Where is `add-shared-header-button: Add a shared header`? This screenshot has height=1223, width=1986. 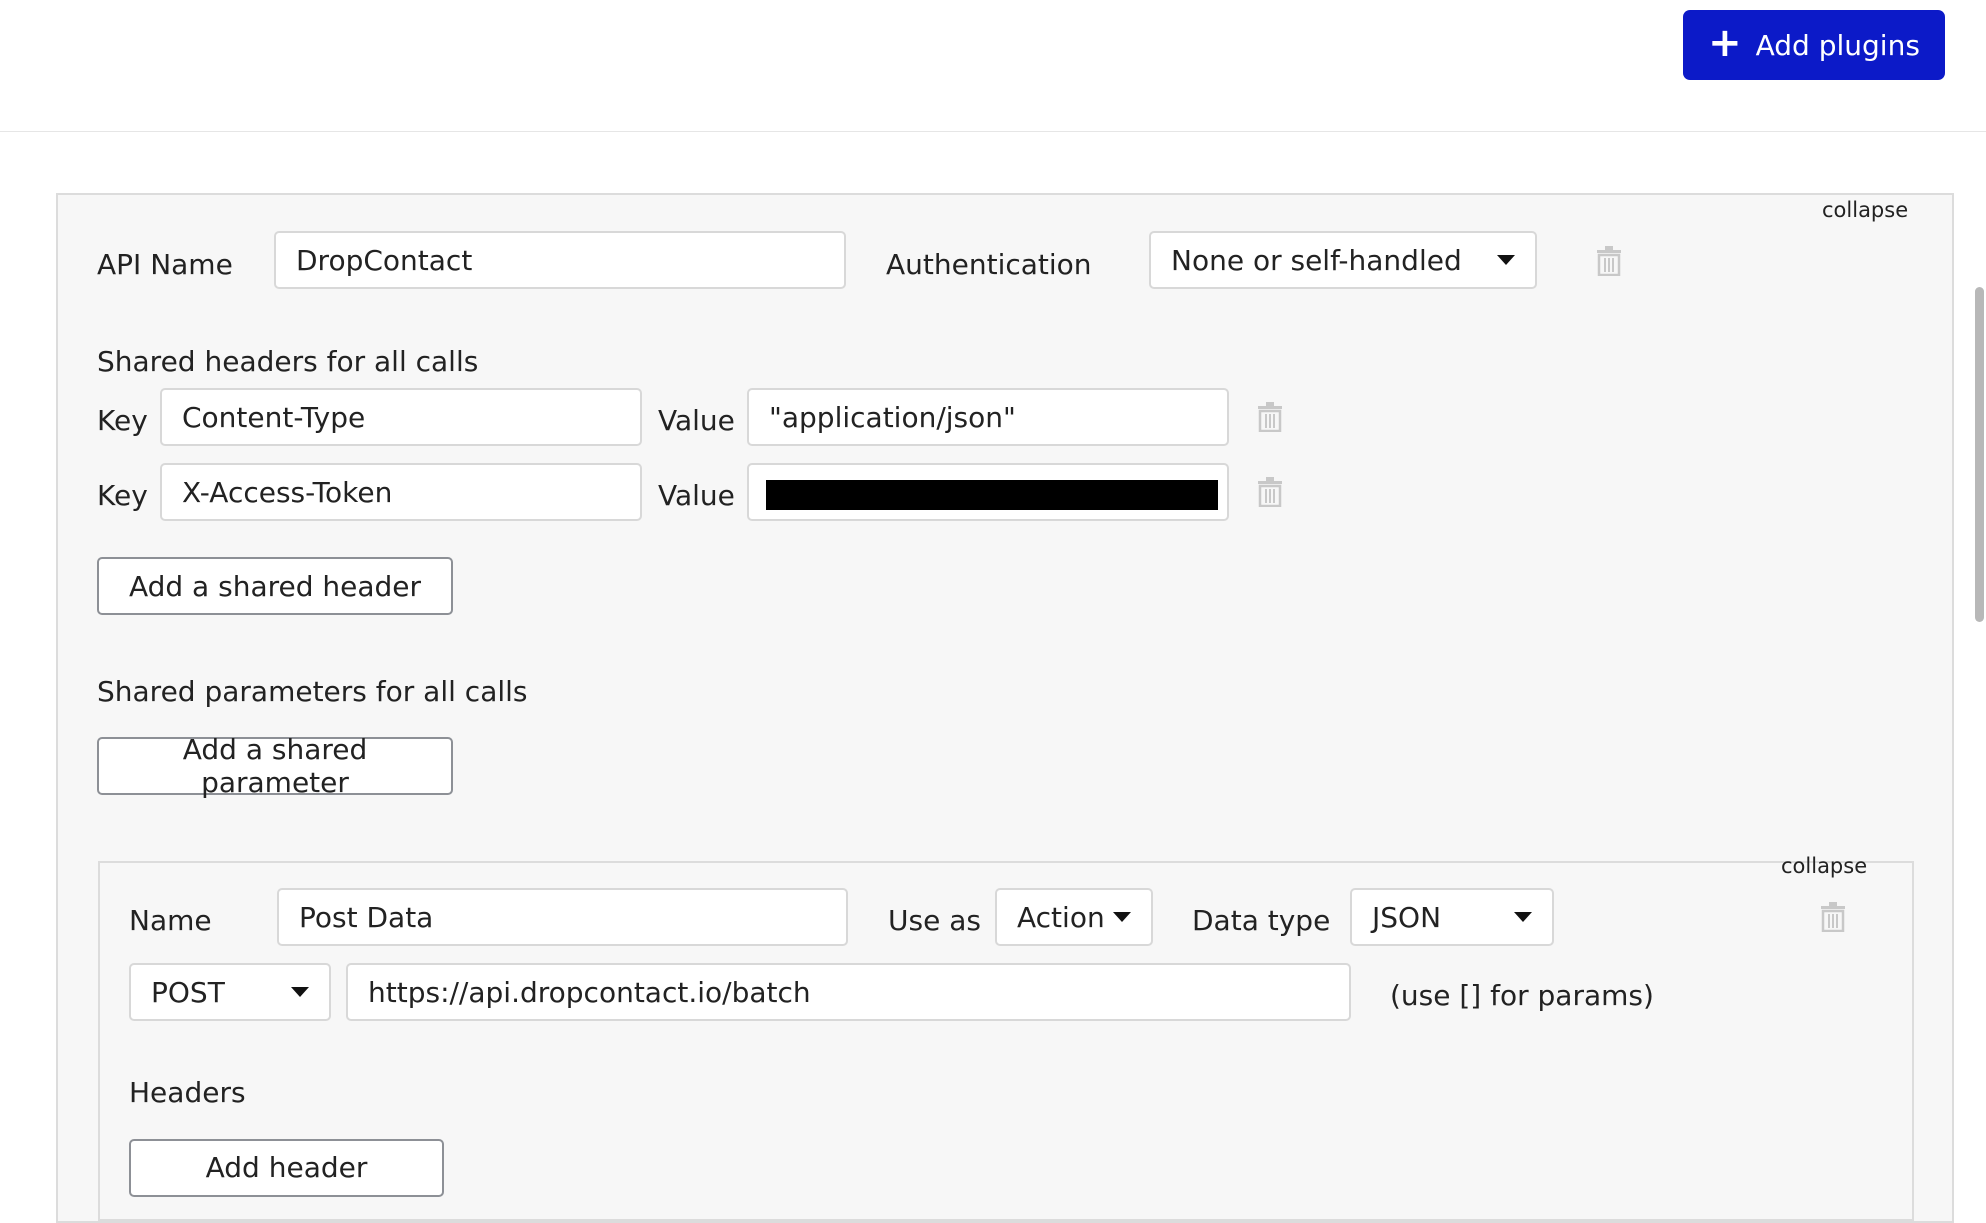 add-shared-header-button: Add a shared header is located at coordinates (275, 586).